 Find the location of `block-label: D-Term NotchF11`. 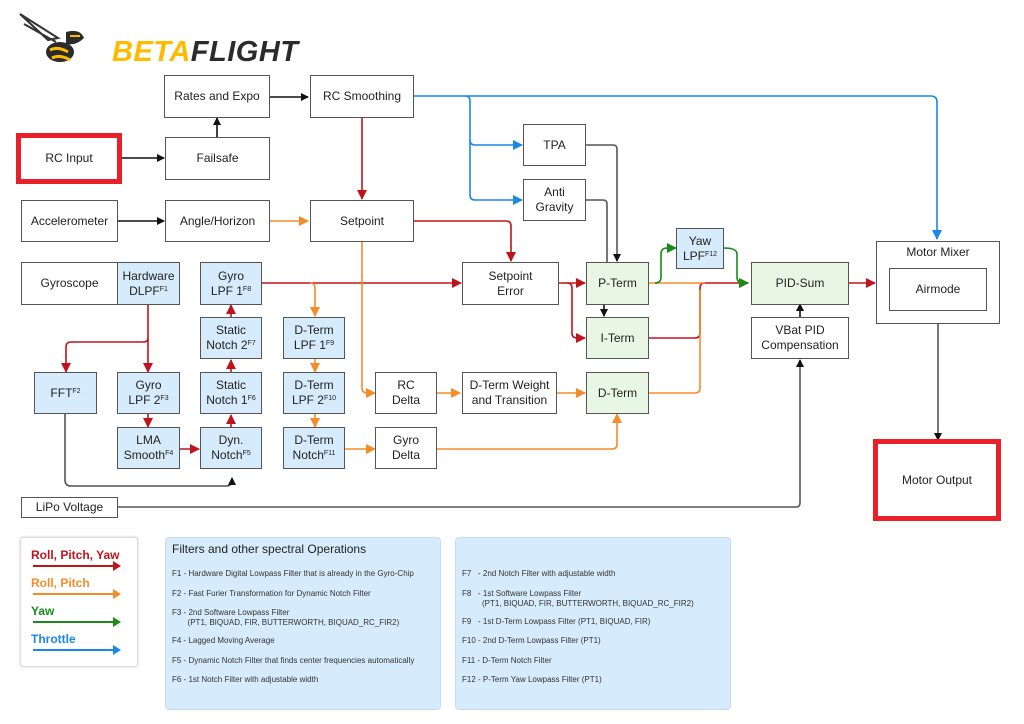

block-label: D-Term NotchF11 is located at coordinates (314, 448).